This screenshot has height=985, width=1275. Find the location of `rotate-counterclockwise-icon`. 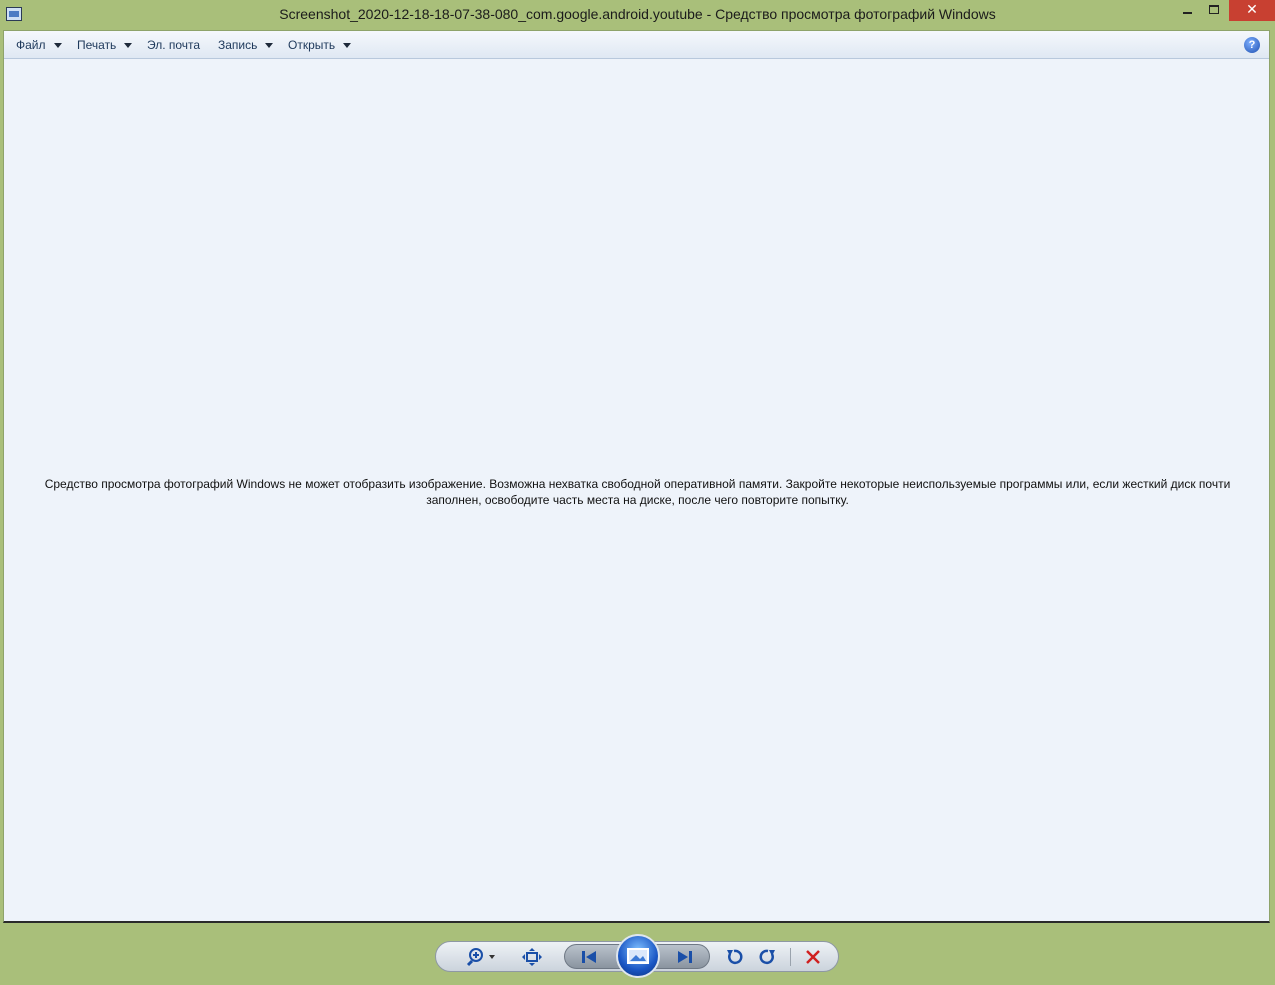

rotate-counterclockwise-icon is located at coordinates (735, 956).